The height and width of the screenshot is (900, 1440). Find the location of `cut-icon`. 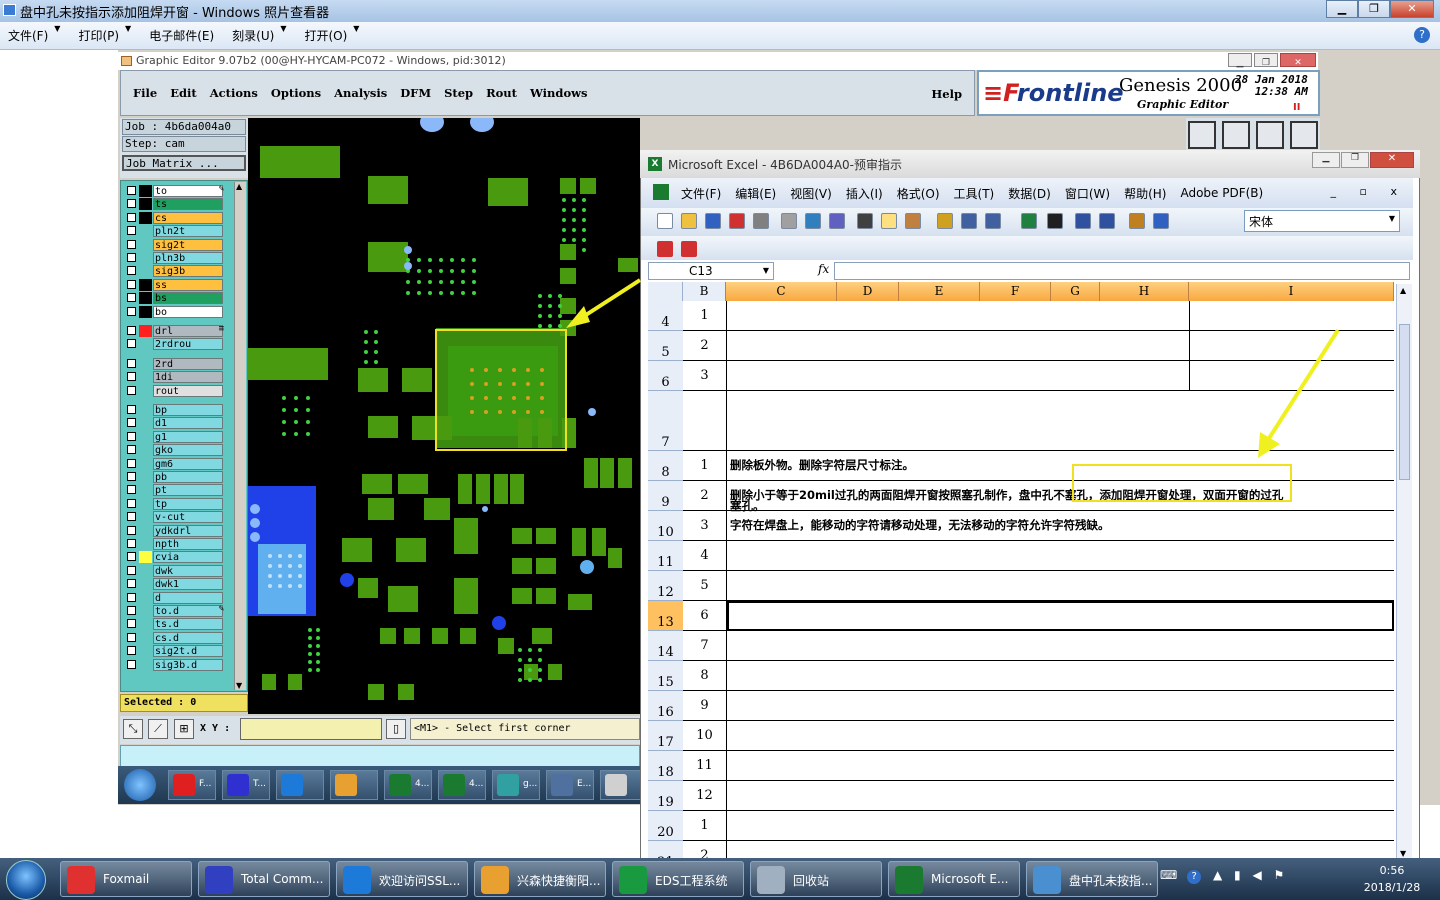

cut-icon is located at coordinates (865, 221).